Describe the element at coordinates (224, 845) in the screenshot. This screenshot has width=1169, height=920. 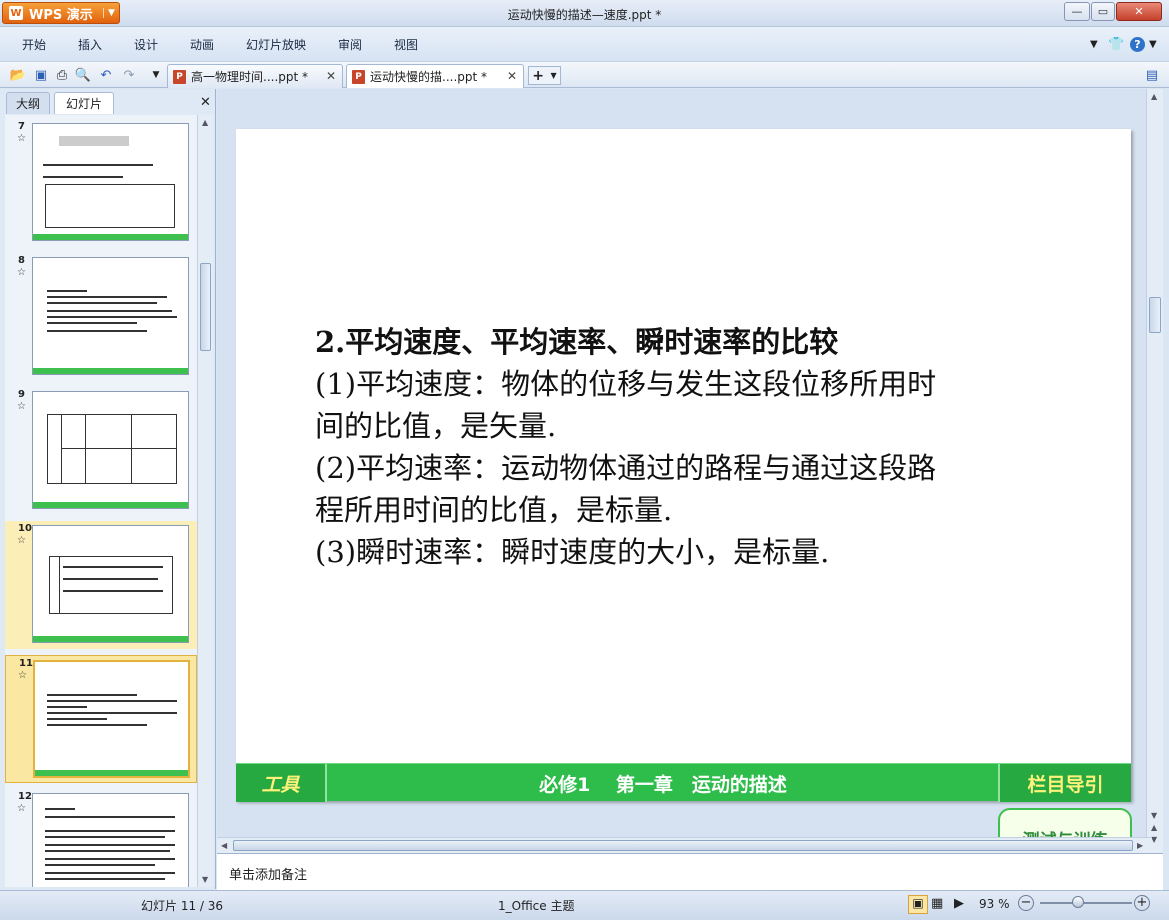
I see `scroll-left-icon: ◀` at that location.